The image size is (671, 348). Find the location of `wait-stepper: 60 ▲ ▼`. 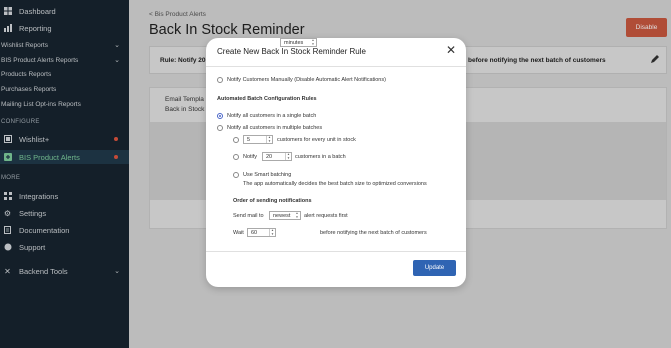

wait-stepper: 60 ▲ ▼ is located at coordinates (261, 232).